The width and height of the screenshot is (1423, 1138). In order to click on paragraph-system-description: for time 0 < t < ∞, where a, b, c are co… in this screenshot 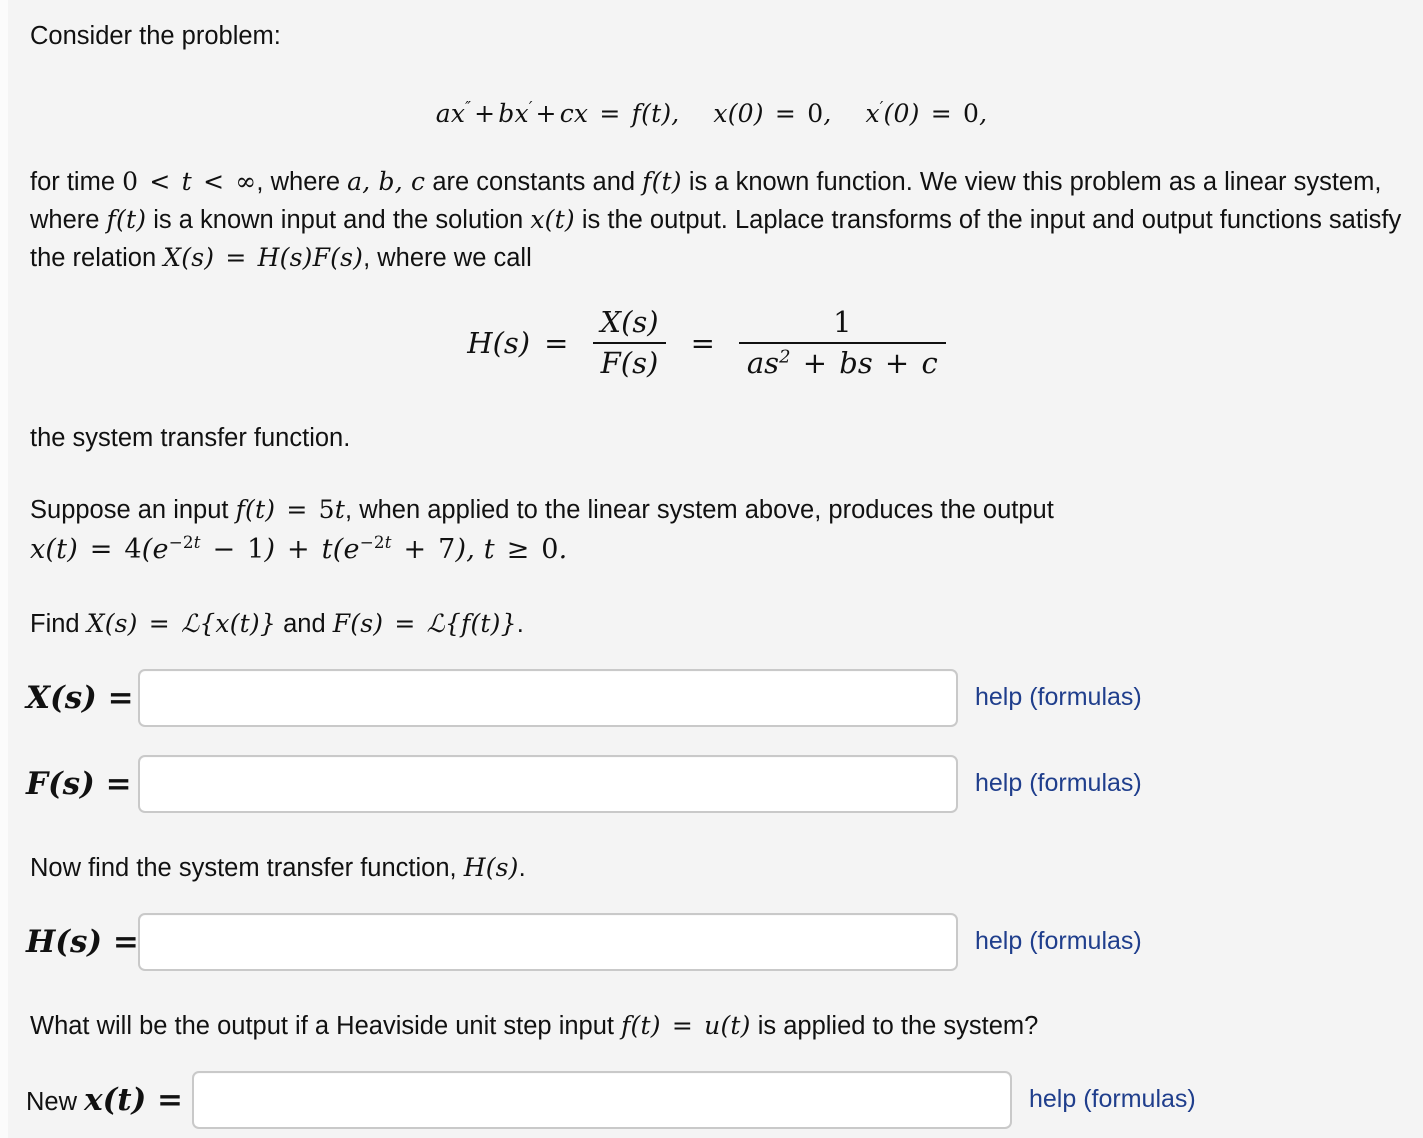, I will do `click(711, 220)`.